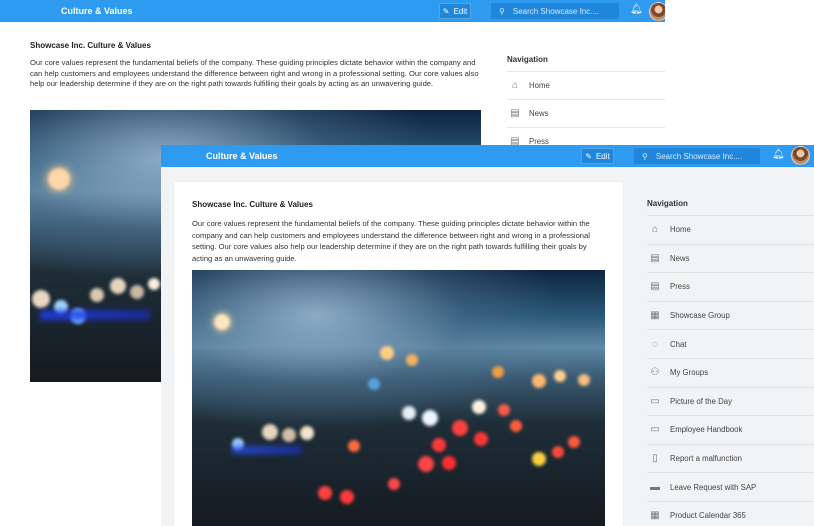  What do you see at coordinates (706, 430) in the screenshot?
I see `nav-item-label: Employee Handbook` at bounding box center [706, 430].